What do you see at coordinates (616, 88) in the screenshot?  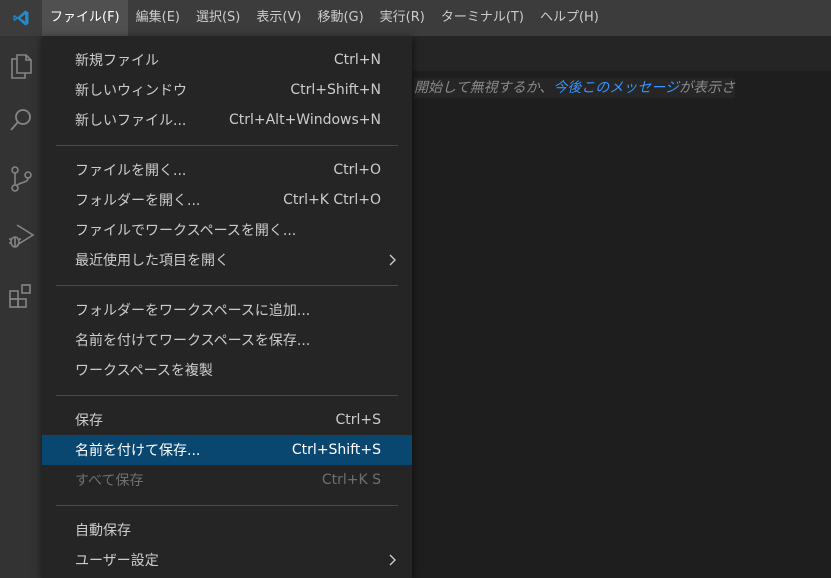 I see `editor-line-link: 今後このメッセージ` at bounding box center [616, 88].